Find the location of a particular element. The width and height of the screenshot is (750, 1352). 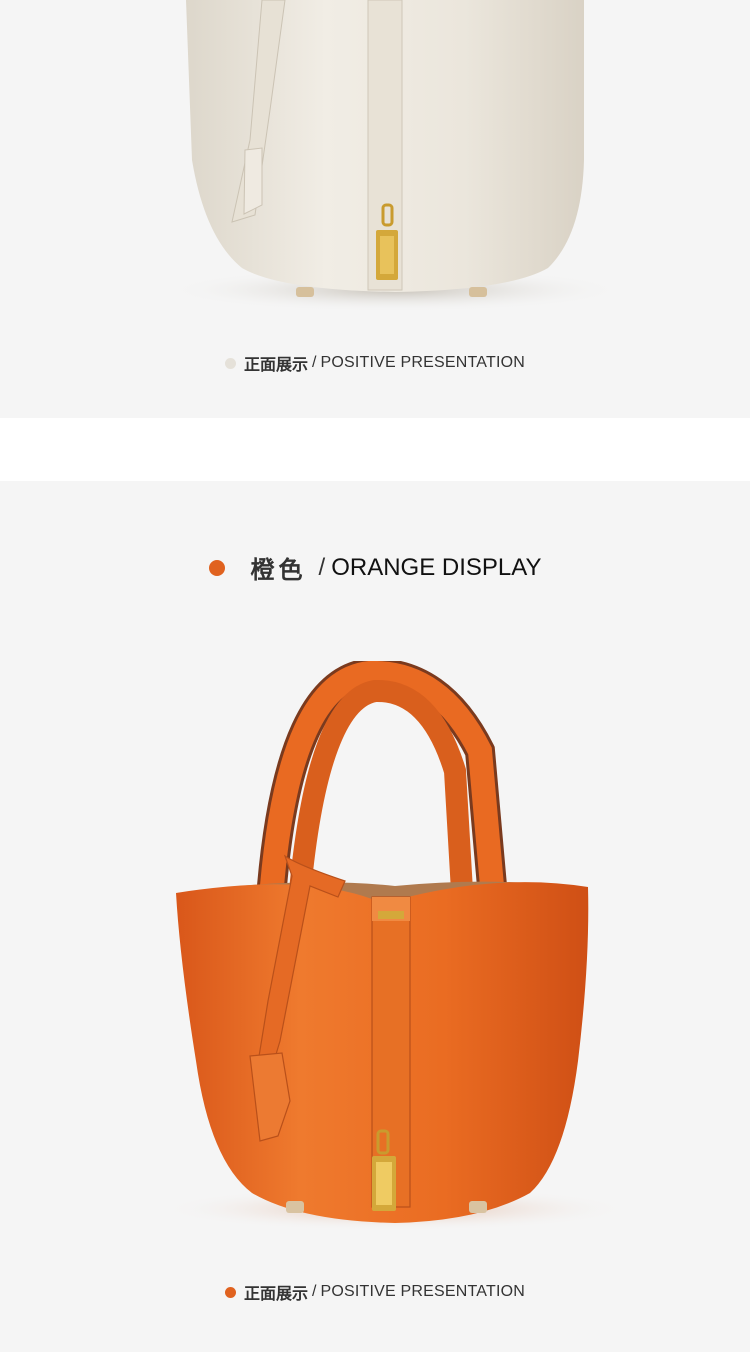

orange-caption-dot is located at coordinates (230, 1292).